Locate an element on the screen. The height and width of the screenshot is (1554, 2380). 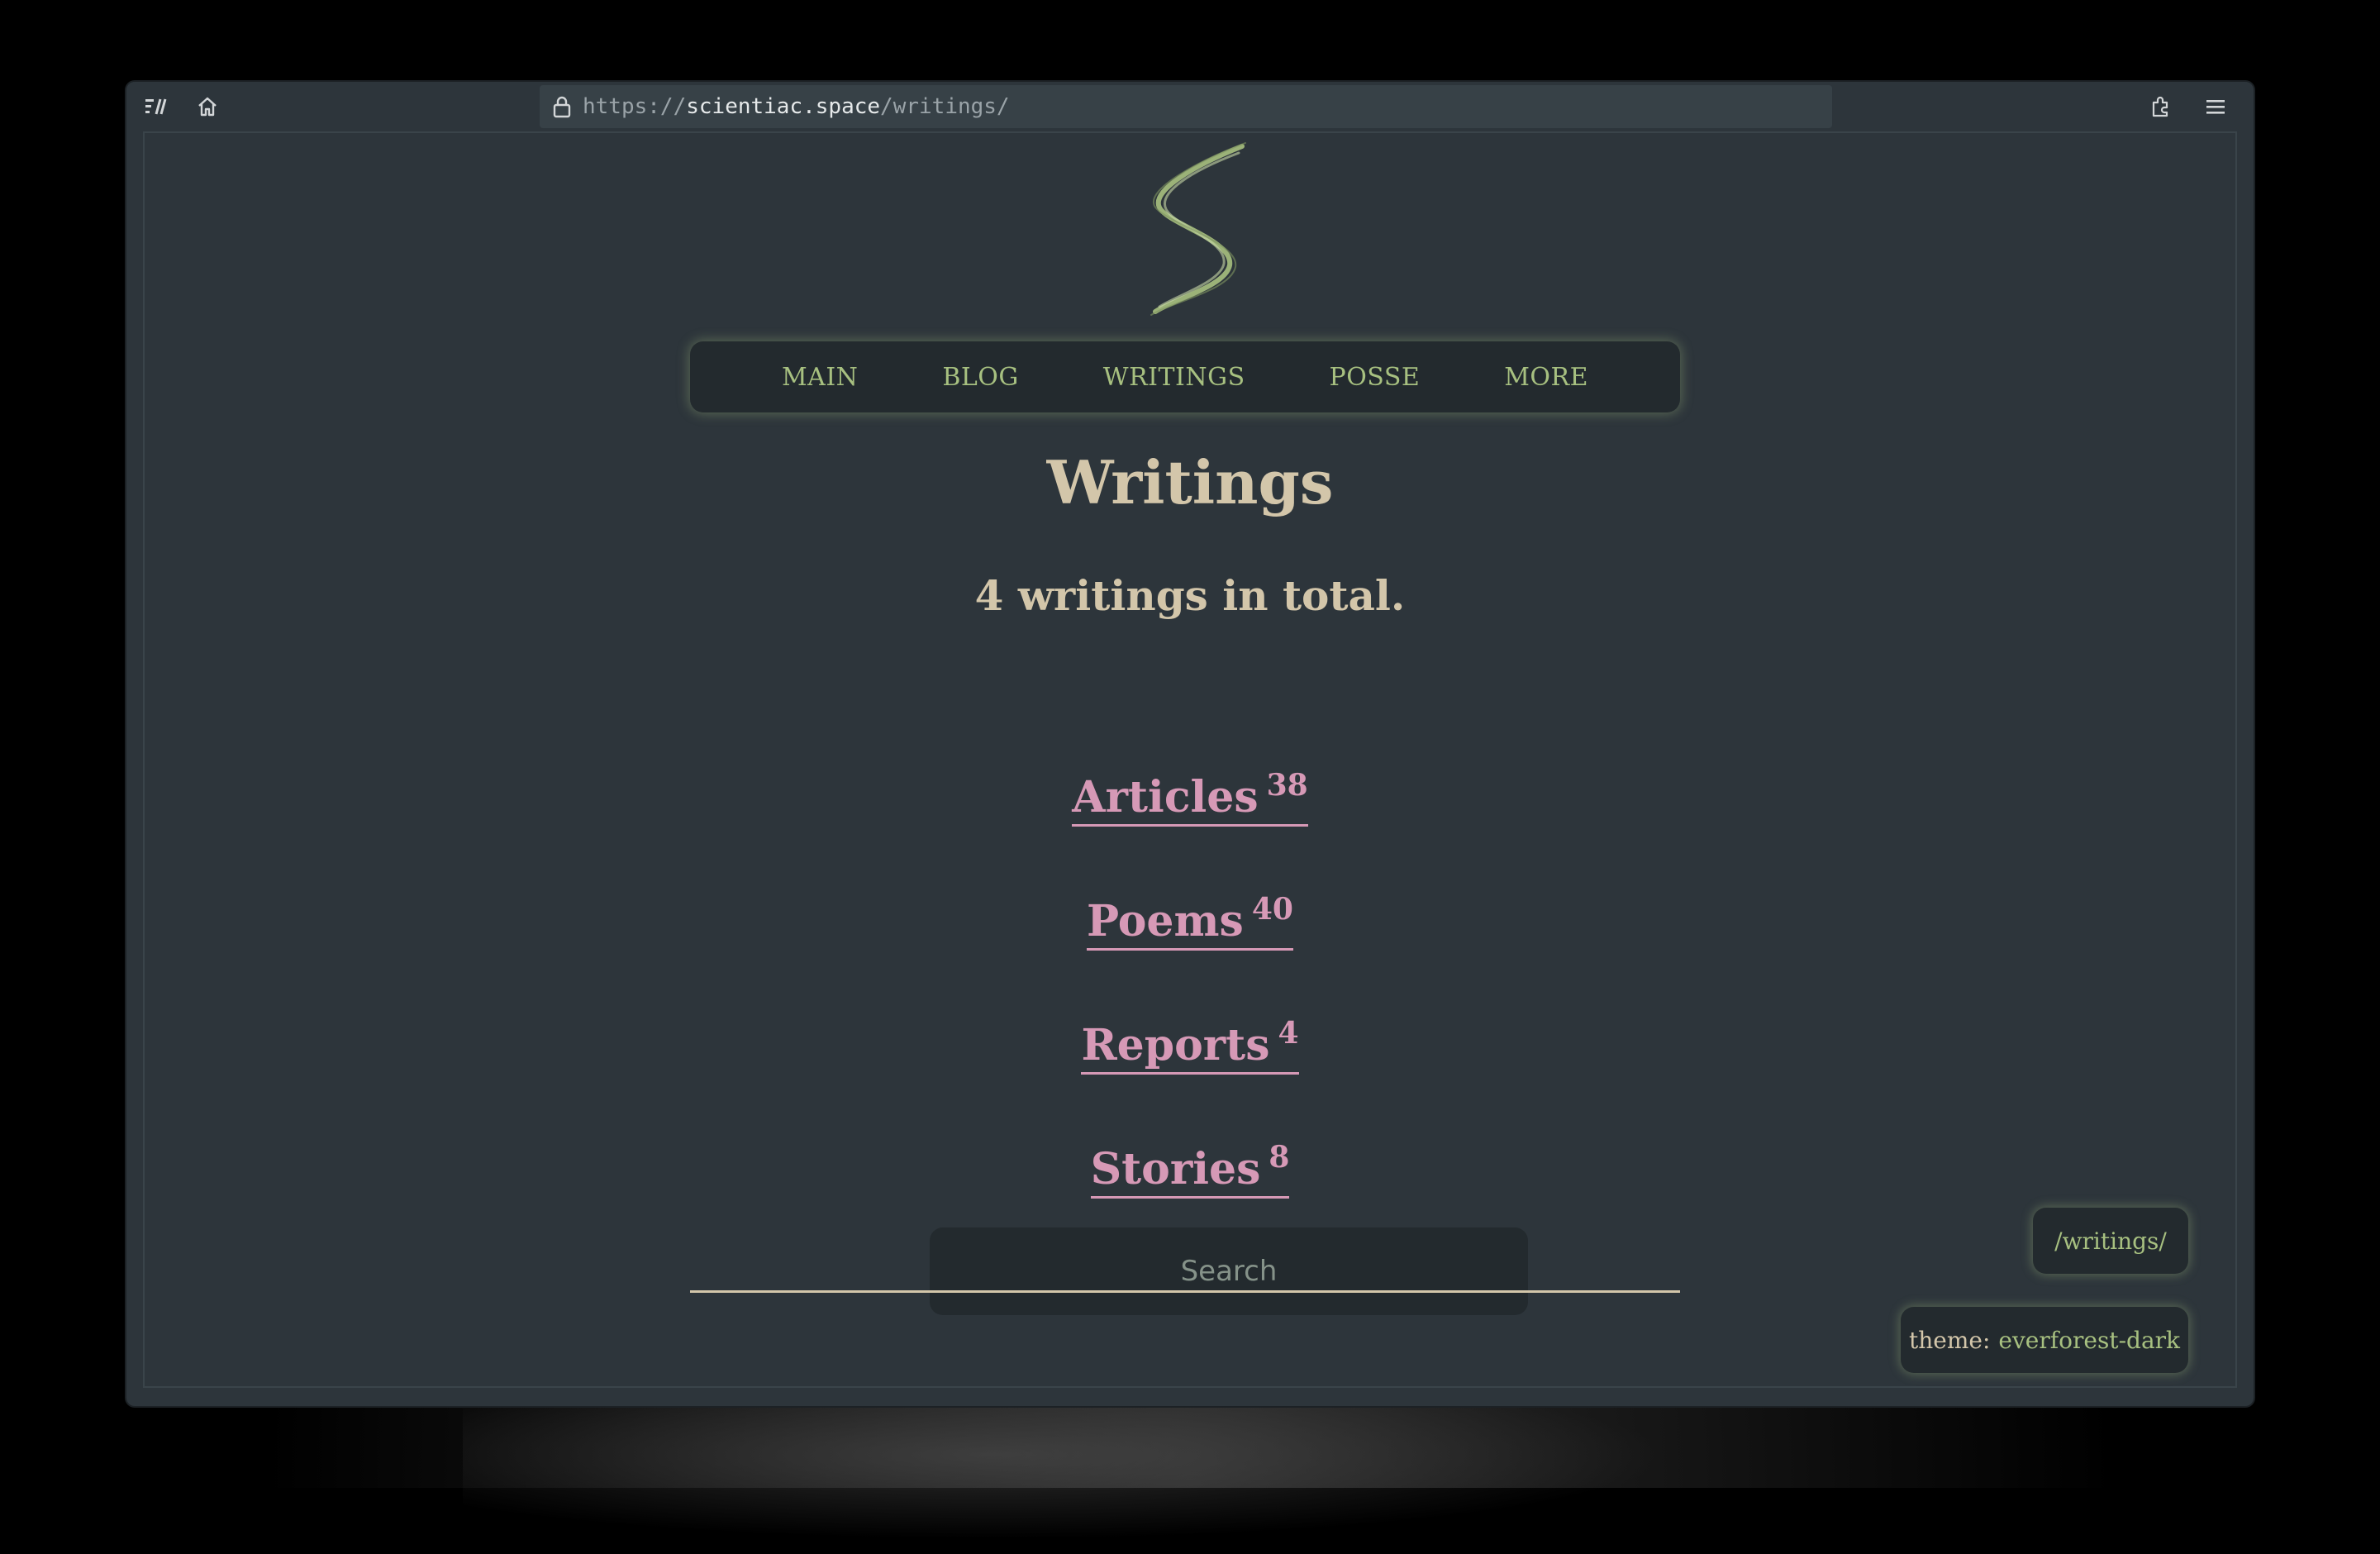
menu-icon is located at coordinates (2215, 106).